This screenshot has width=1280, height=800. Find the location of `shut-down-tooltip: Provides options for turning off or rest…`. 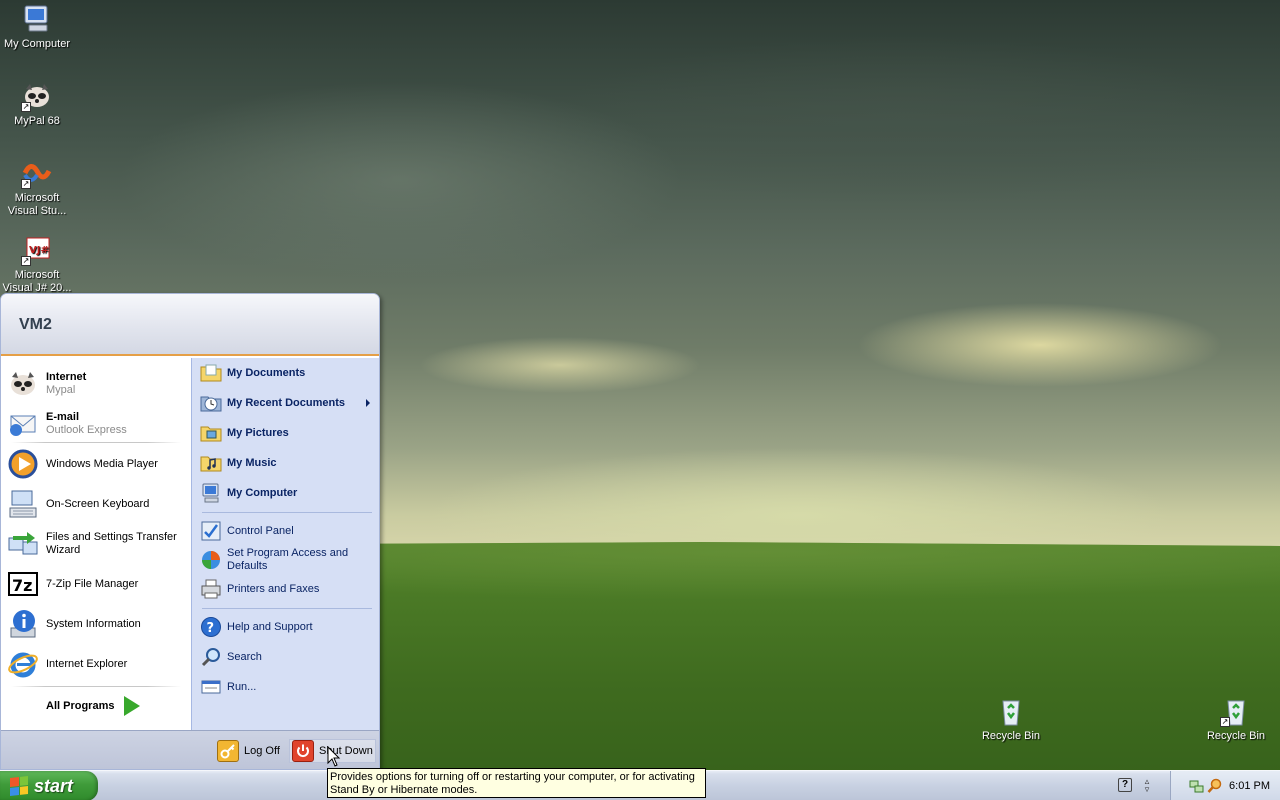

shut-down-tooltip: Provides options for turning off or rest… is located at coordinates (516, 783).